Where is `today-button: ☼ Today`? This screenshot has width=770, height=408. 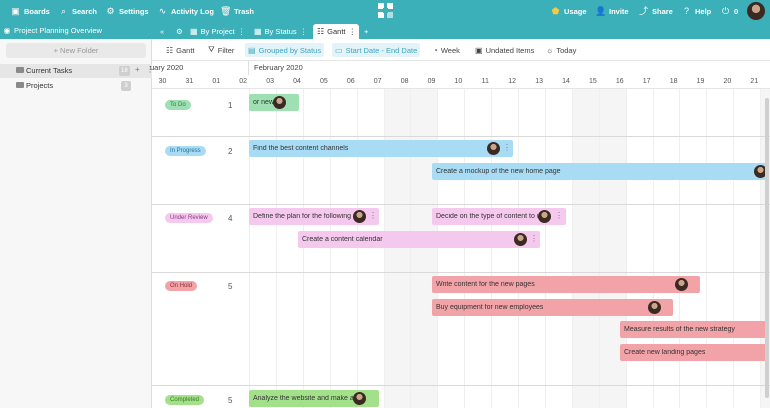
today-button: ☼ Today is located at coordinates (561, 50).